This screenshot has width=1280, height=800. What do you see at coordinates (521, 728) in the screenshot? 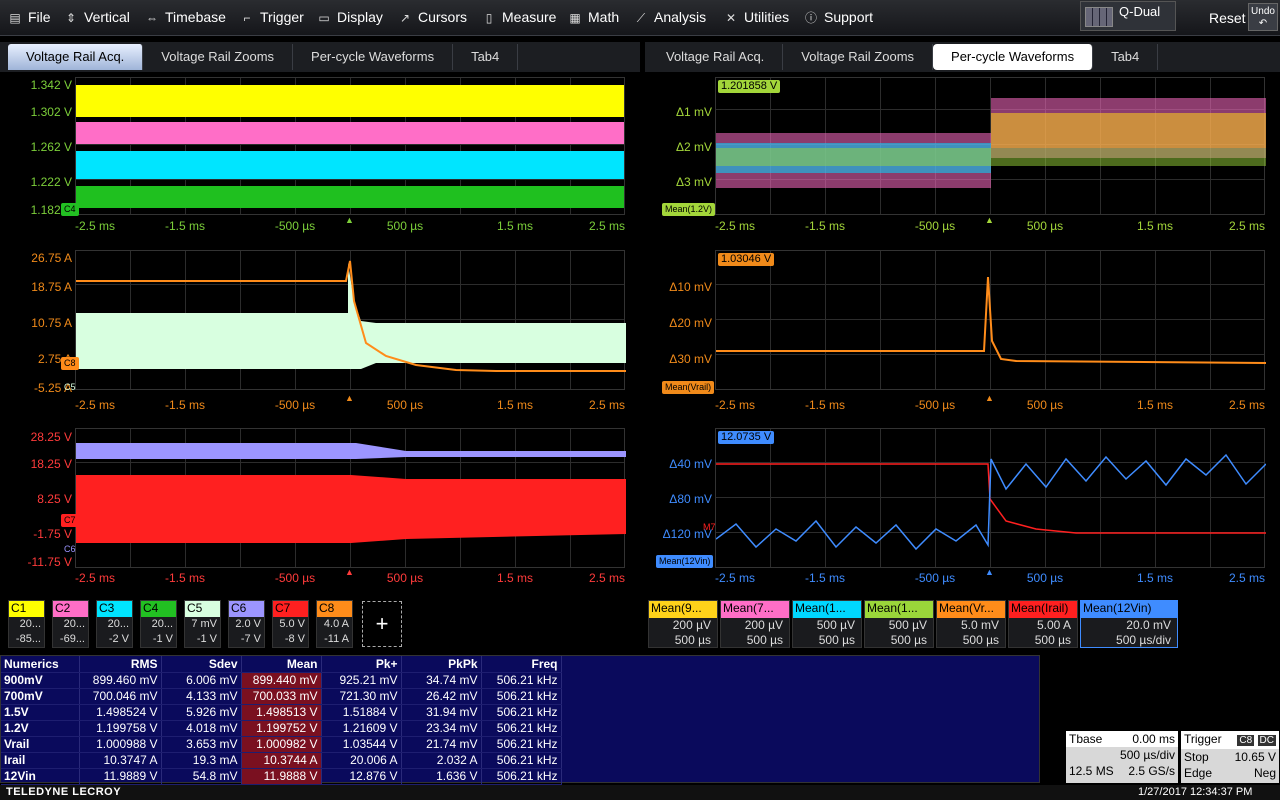
I see `cell-freq: 506.21 kHz` at bounding box center [521, 728].